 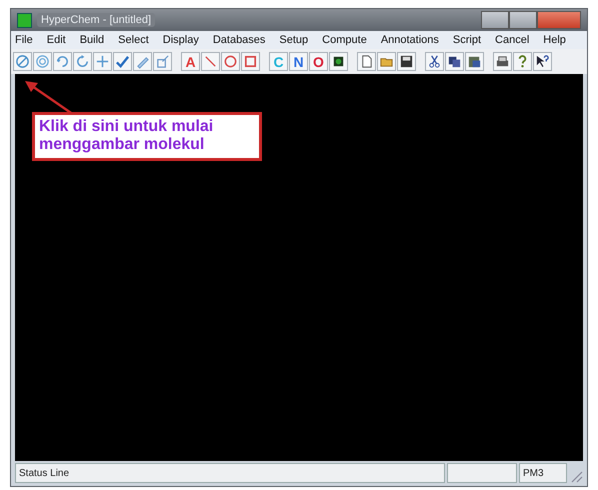 What do you see at coordinates (96, 20) in the screenshot?
I see `window-title: HyperChem - [untitled]` at bounding box center [96, 20].